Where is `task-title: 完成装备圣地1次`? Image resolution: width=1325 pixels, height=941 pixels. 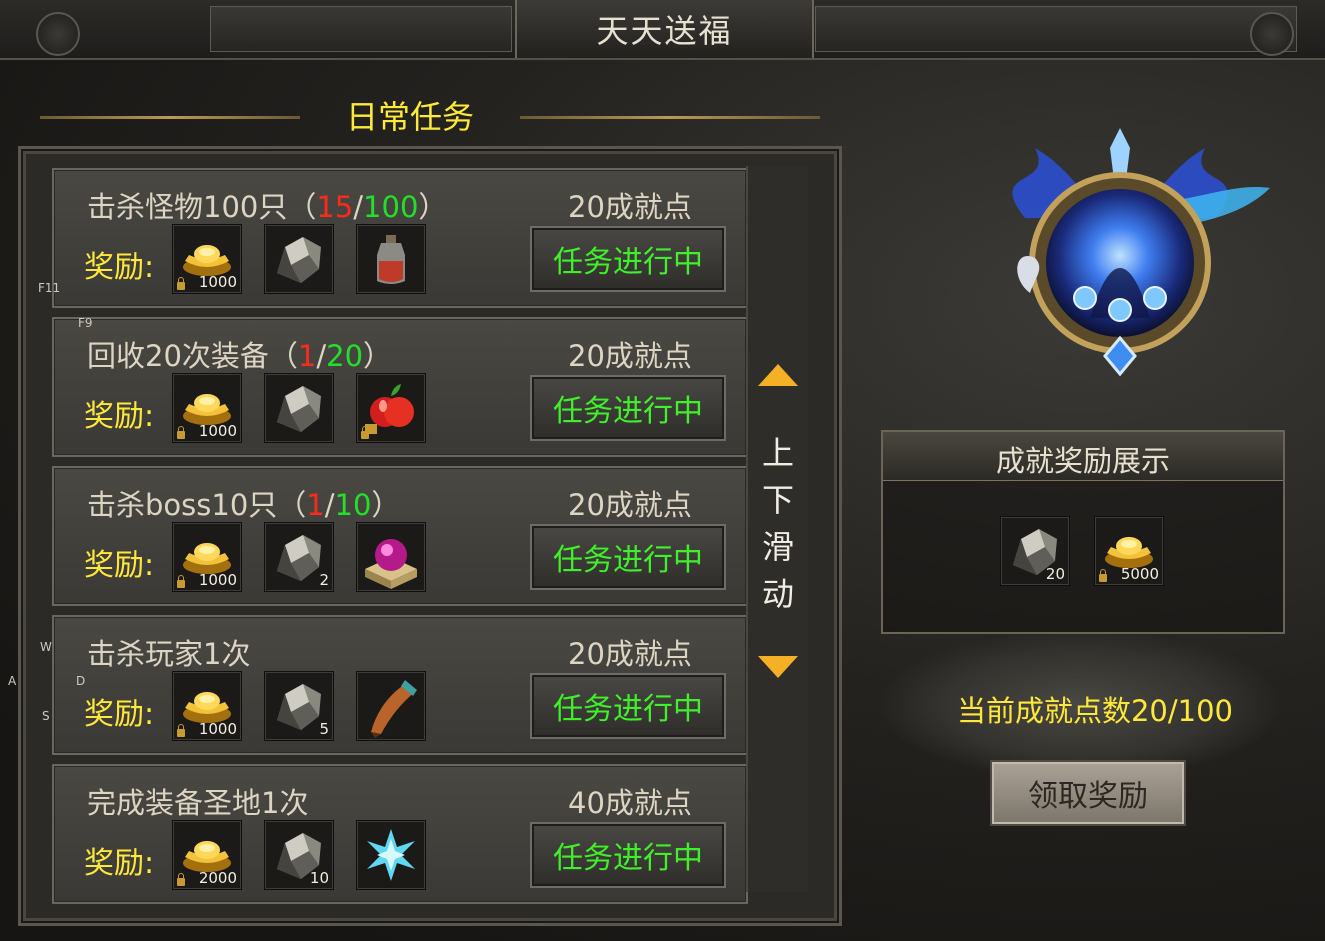
task-title: 完成装备圣地1次 is located at coordinates (197, 801).